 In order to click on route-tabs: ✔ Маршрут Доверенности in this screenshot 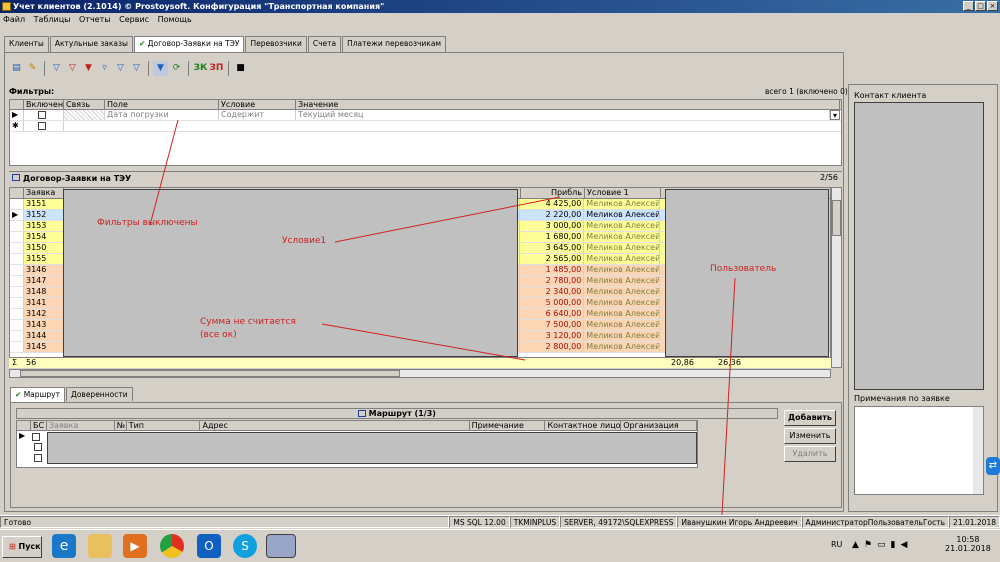, I will do `click(72, 394)`.